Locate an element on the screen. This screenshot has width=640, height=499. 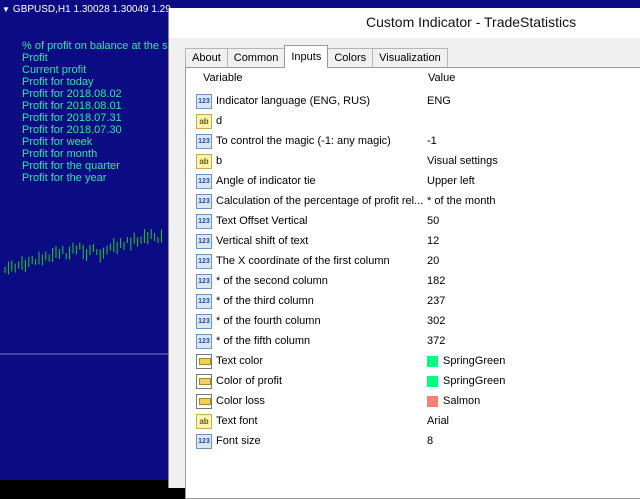
tab-about: About is located at coordinates (206, 58).